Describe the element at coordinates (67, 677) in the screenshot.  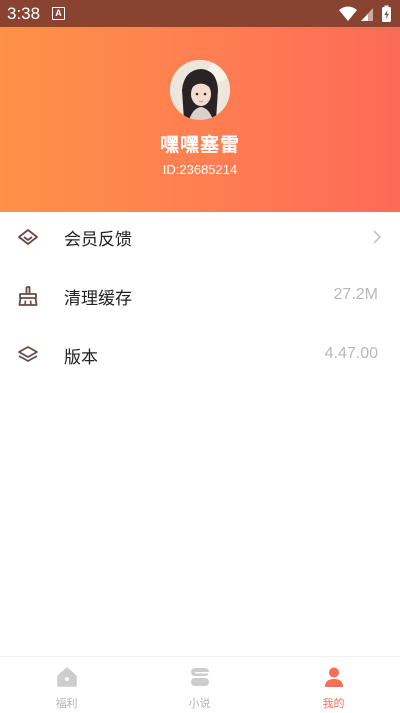
I see `home-icon` at that location.